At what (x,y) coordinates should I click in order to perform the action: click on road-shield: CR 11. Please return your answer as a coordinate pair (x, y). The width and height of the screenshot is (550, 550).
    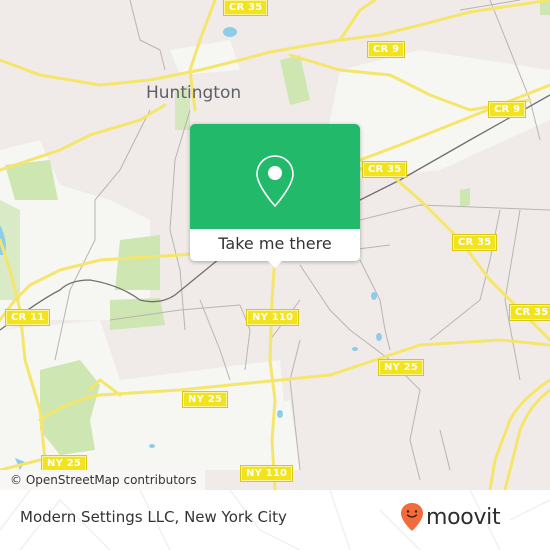
    Looking at the image, I should click on (27, 317).